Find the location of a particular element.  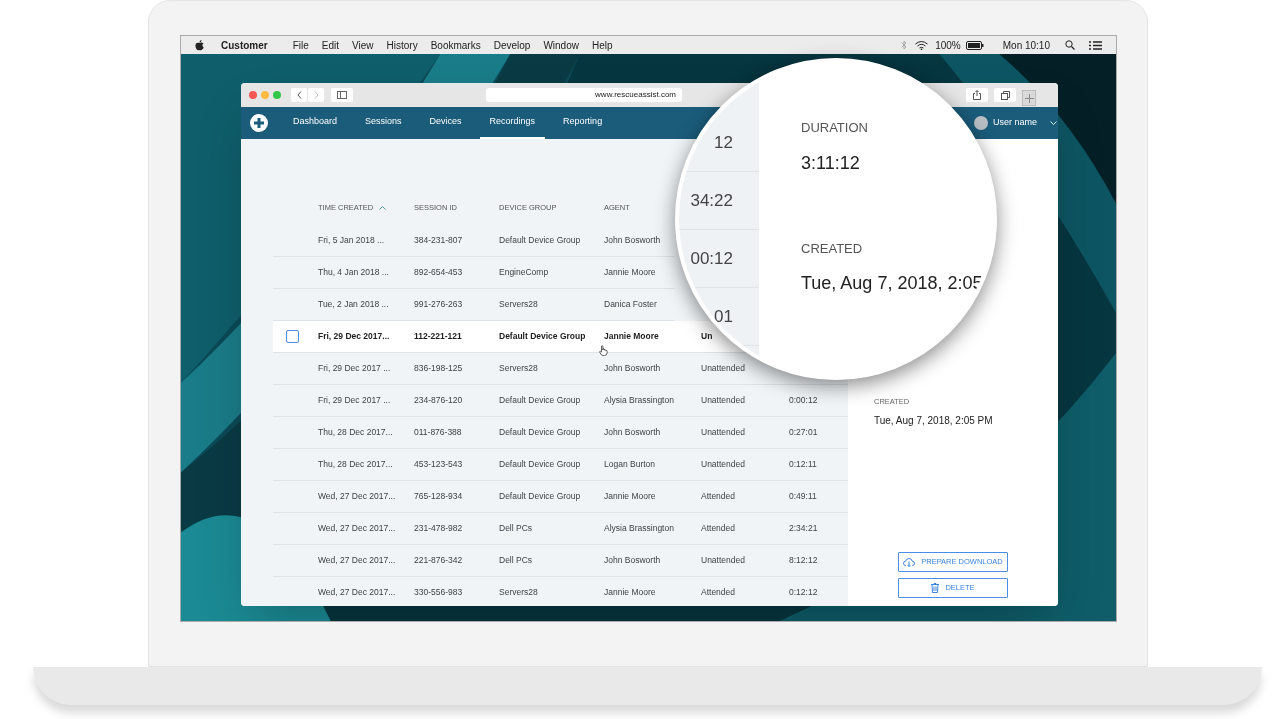

menu-item: Develop is located at coordinates (512, 45).